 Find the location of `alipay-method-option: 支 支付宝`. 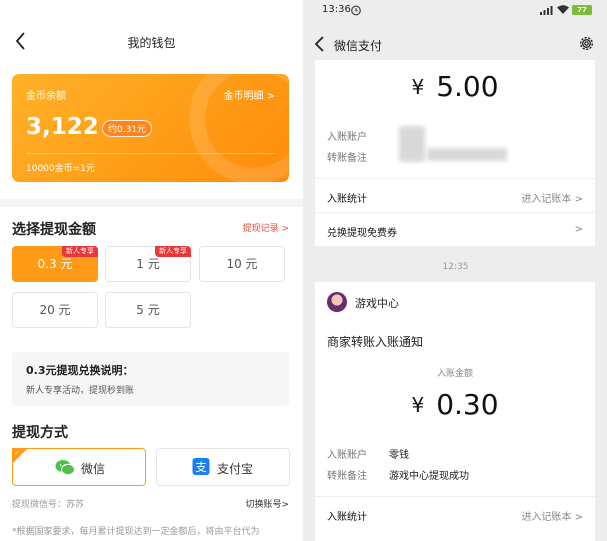

alipay-method-option: 支 支付宝 is located at coordinates (223, 467).